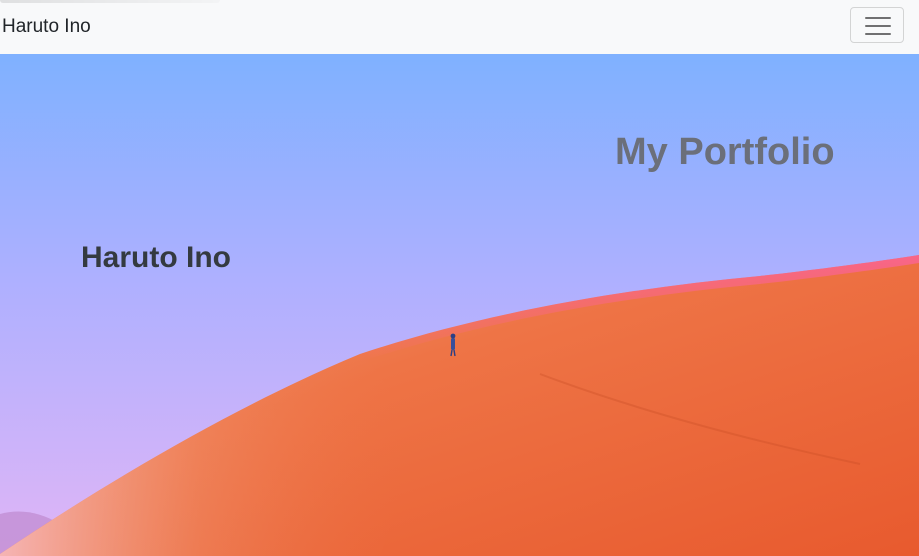 Image resolution: width=919 pixels, height=556 pixels. What do you see at coordinates (725, 152) in the screenshot?
I see `hero-title: My Portfolio` at bounding box center [725, 152].